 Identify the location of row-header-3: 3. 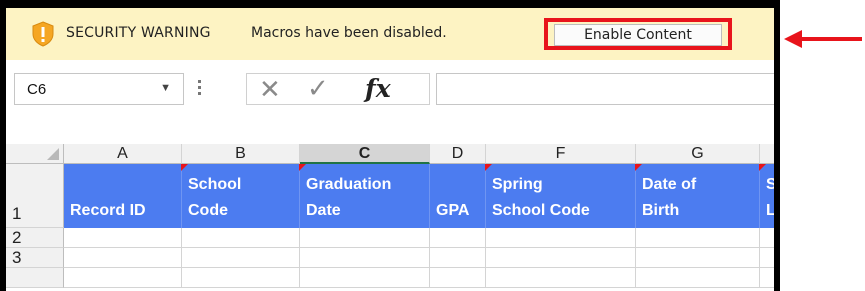
(35, 258).